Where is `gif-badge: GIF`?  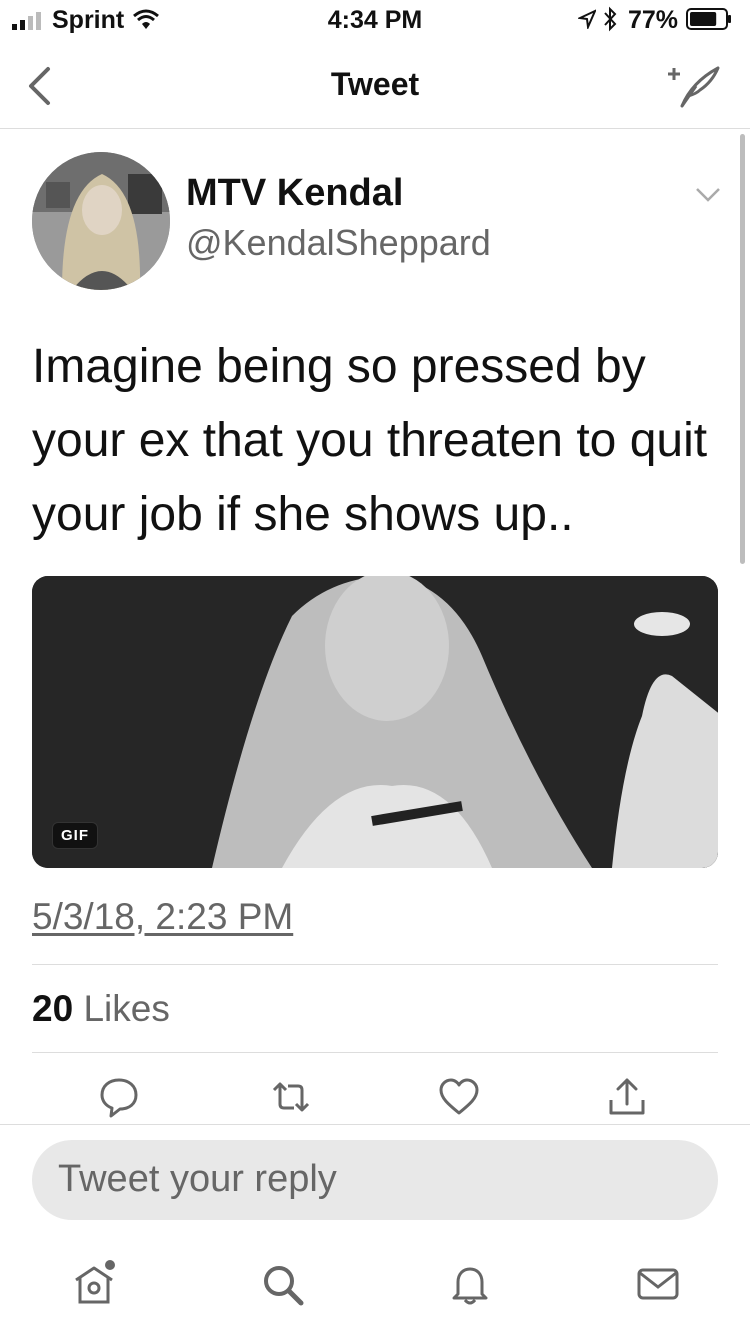
gif-badge: GIF is located at coordinates (75, 835).